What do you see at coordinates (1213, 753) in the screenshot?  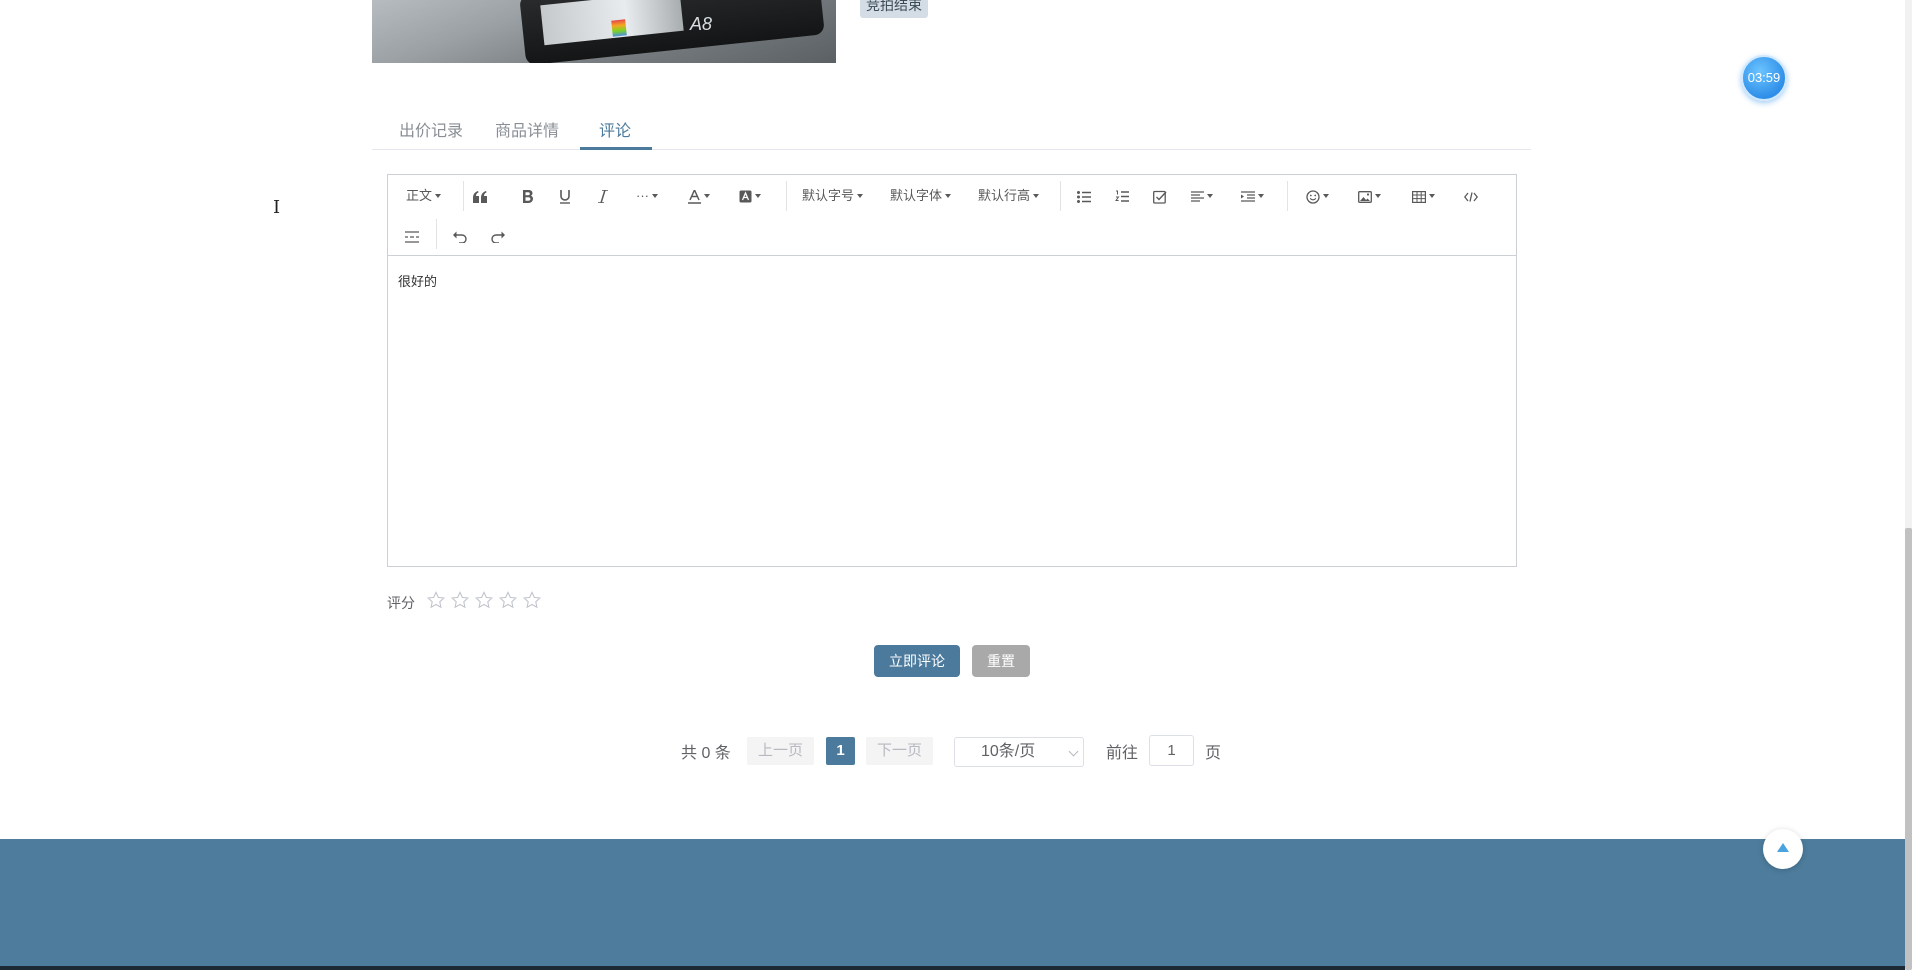 I see `goto-unit-label: 页` at bounding box center [1213, 753].